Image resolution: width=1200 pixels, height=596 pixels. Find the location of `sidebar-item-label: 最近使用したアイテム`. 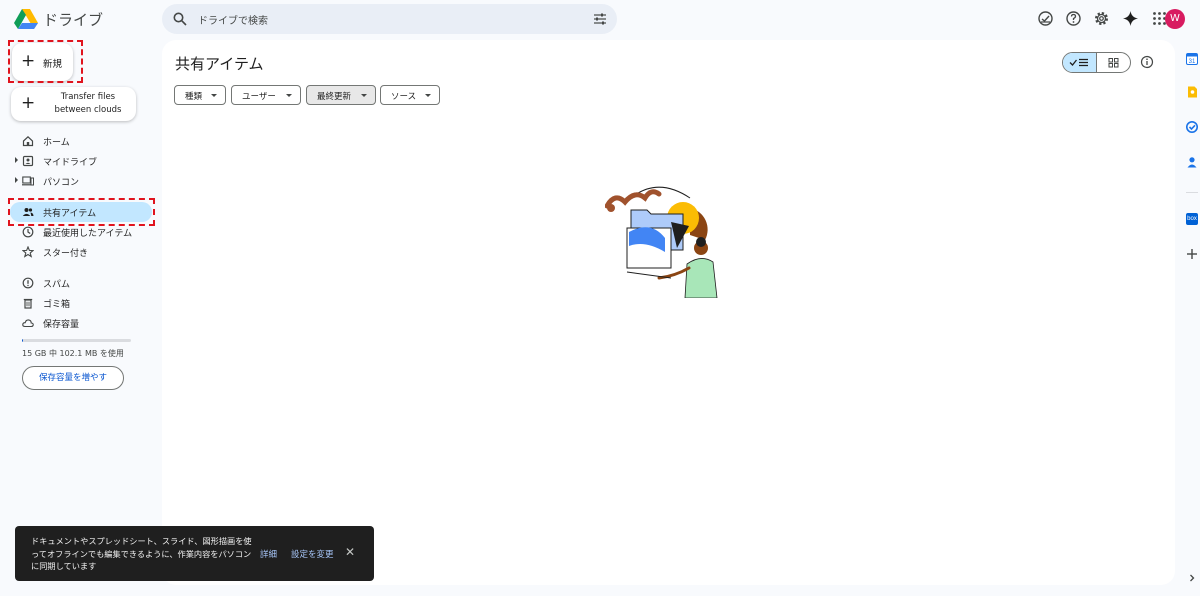

sidebar-item-label: 最近使用したアイテム is located at coordinates (88, 234).